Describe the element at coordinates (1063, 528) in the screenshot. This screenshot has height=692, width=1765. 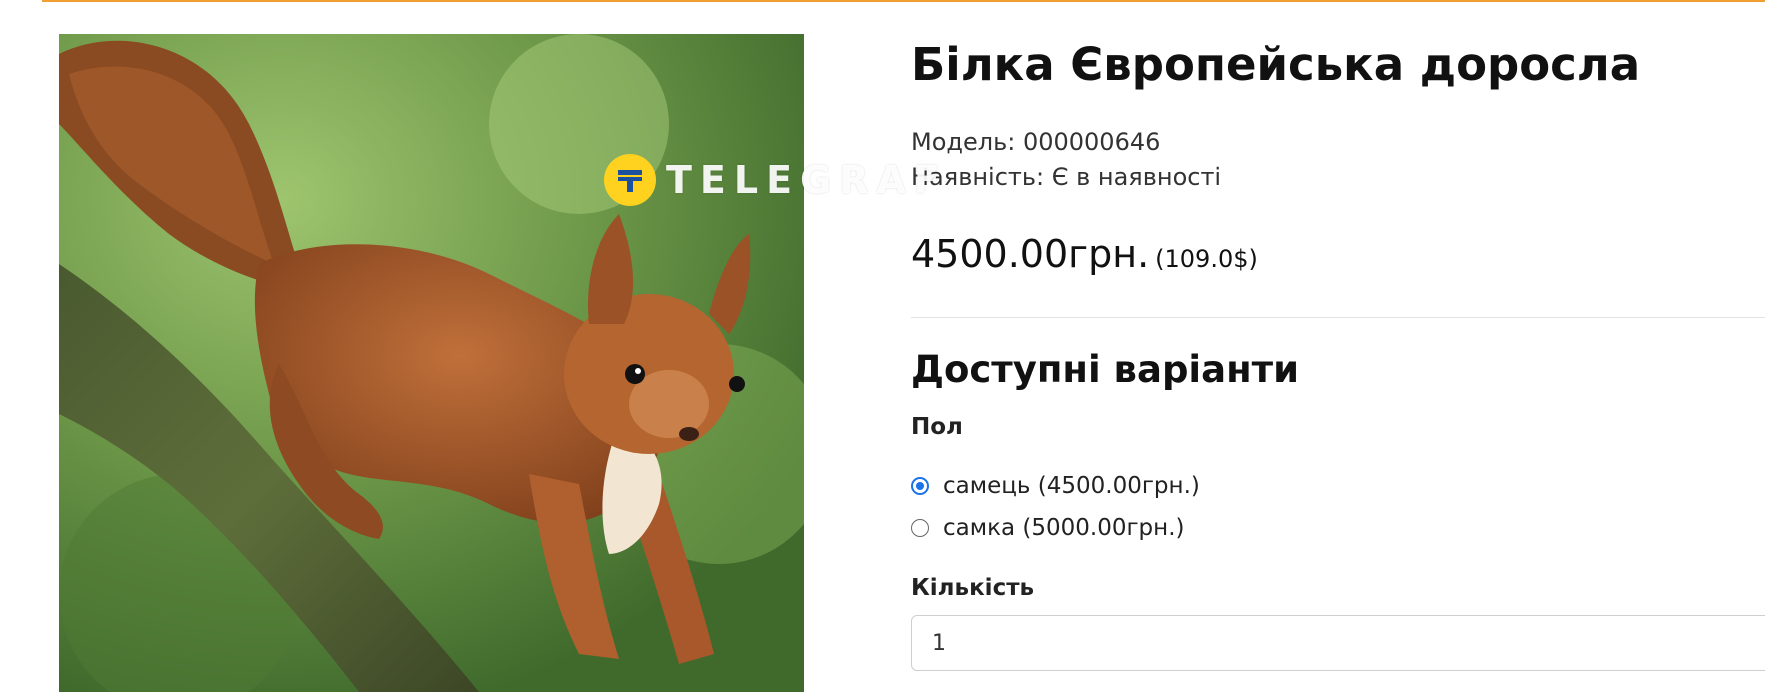
I see `gender-option-female-label: самка (5000.00грн.)` at that location.